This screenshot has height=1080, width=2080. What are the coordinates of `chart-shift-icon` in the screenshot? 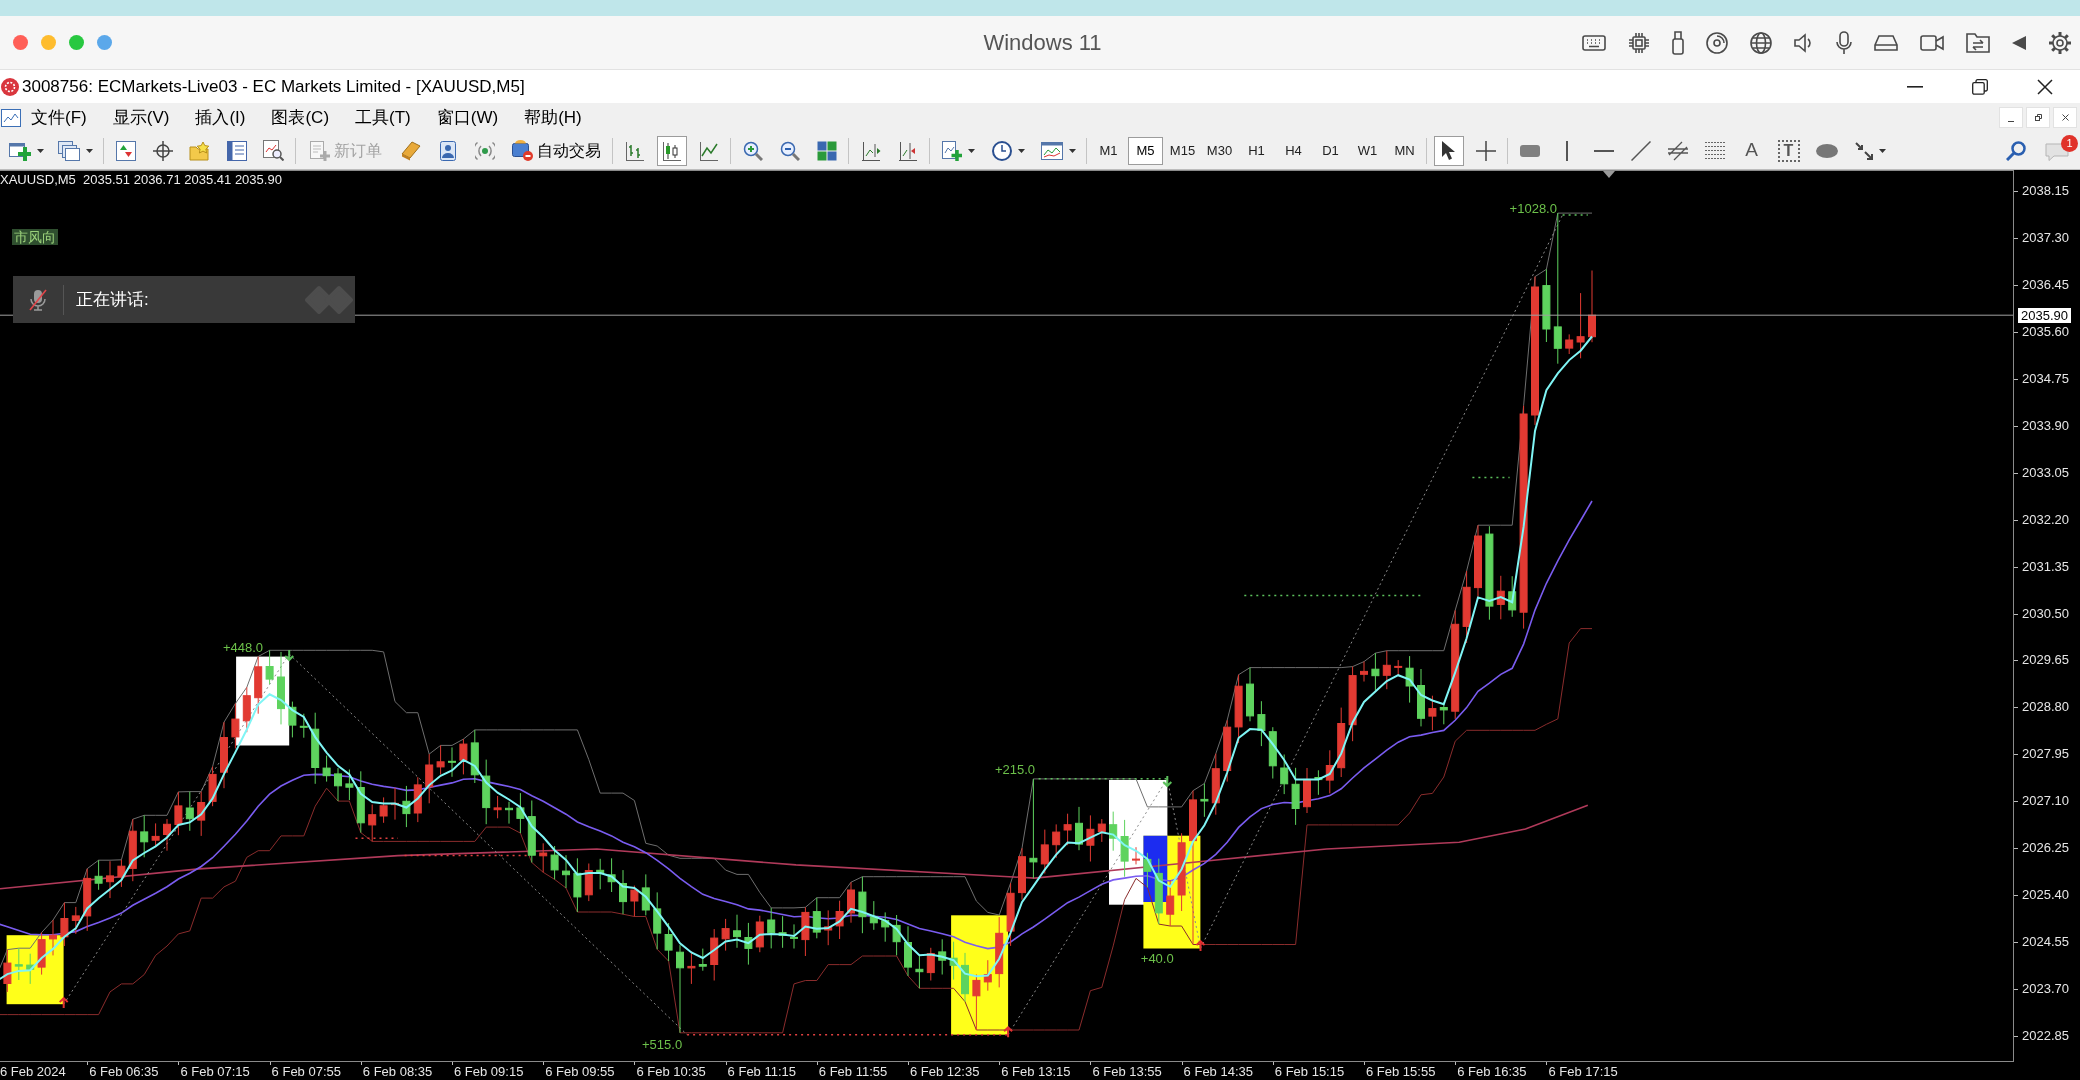 It's located at (870, 150).